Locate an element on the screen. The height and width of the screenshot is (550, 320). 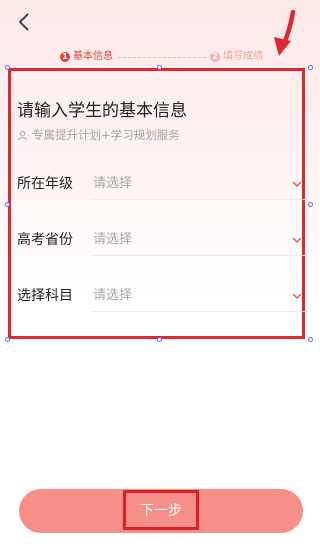
back-button is located at coordinates (24, 22).